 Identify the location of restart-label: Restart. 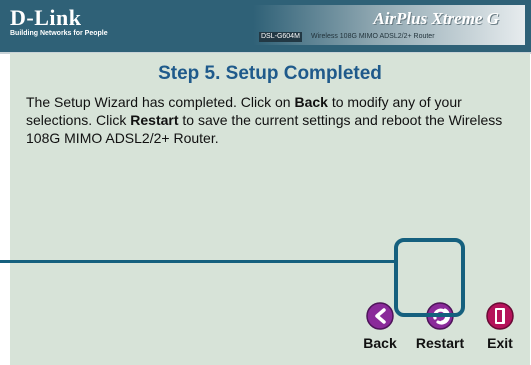
(440, 343).